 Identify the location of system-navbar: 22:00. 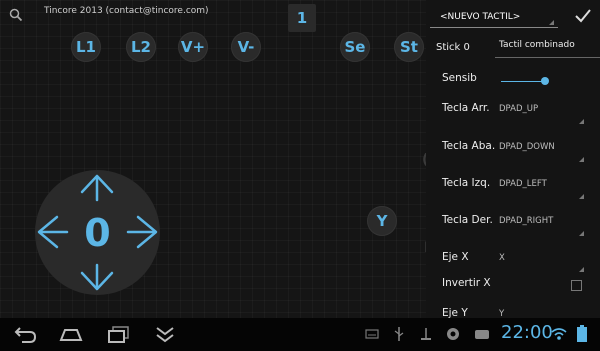
(300, 334).